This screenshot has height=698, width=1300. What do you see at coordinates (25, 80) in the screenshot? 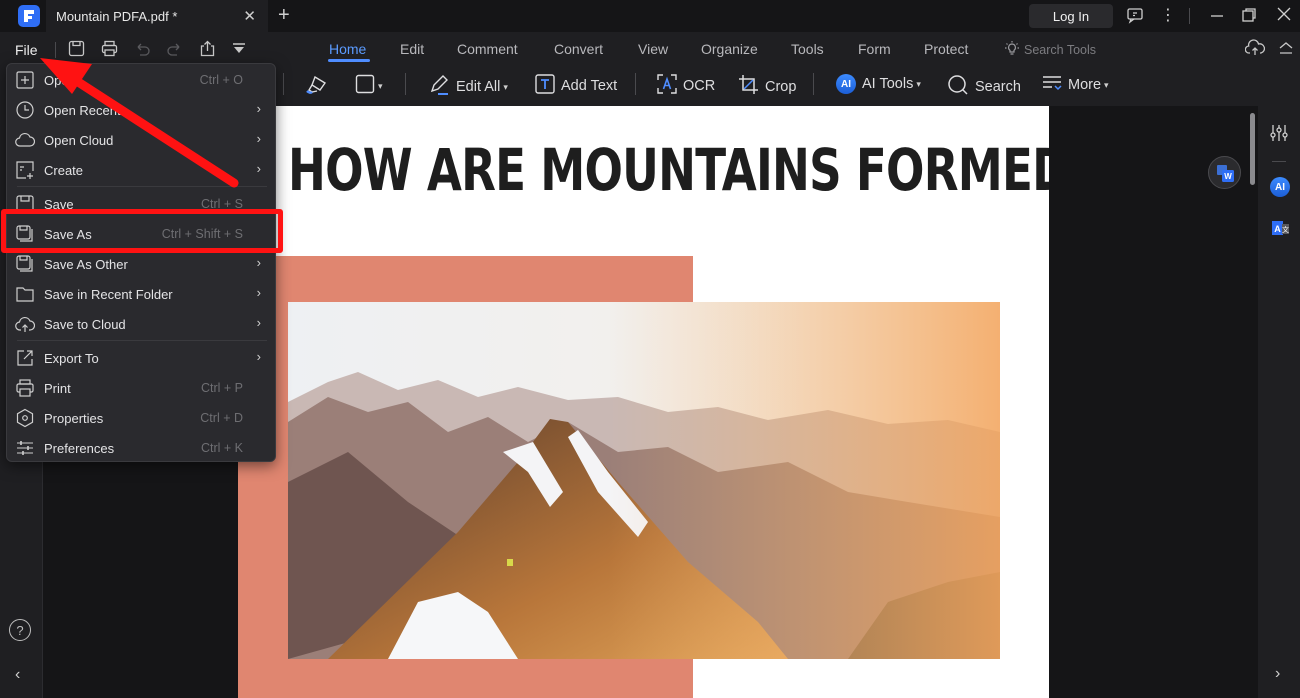
I see `plus-square-icon` at bounding box center [25, 80].